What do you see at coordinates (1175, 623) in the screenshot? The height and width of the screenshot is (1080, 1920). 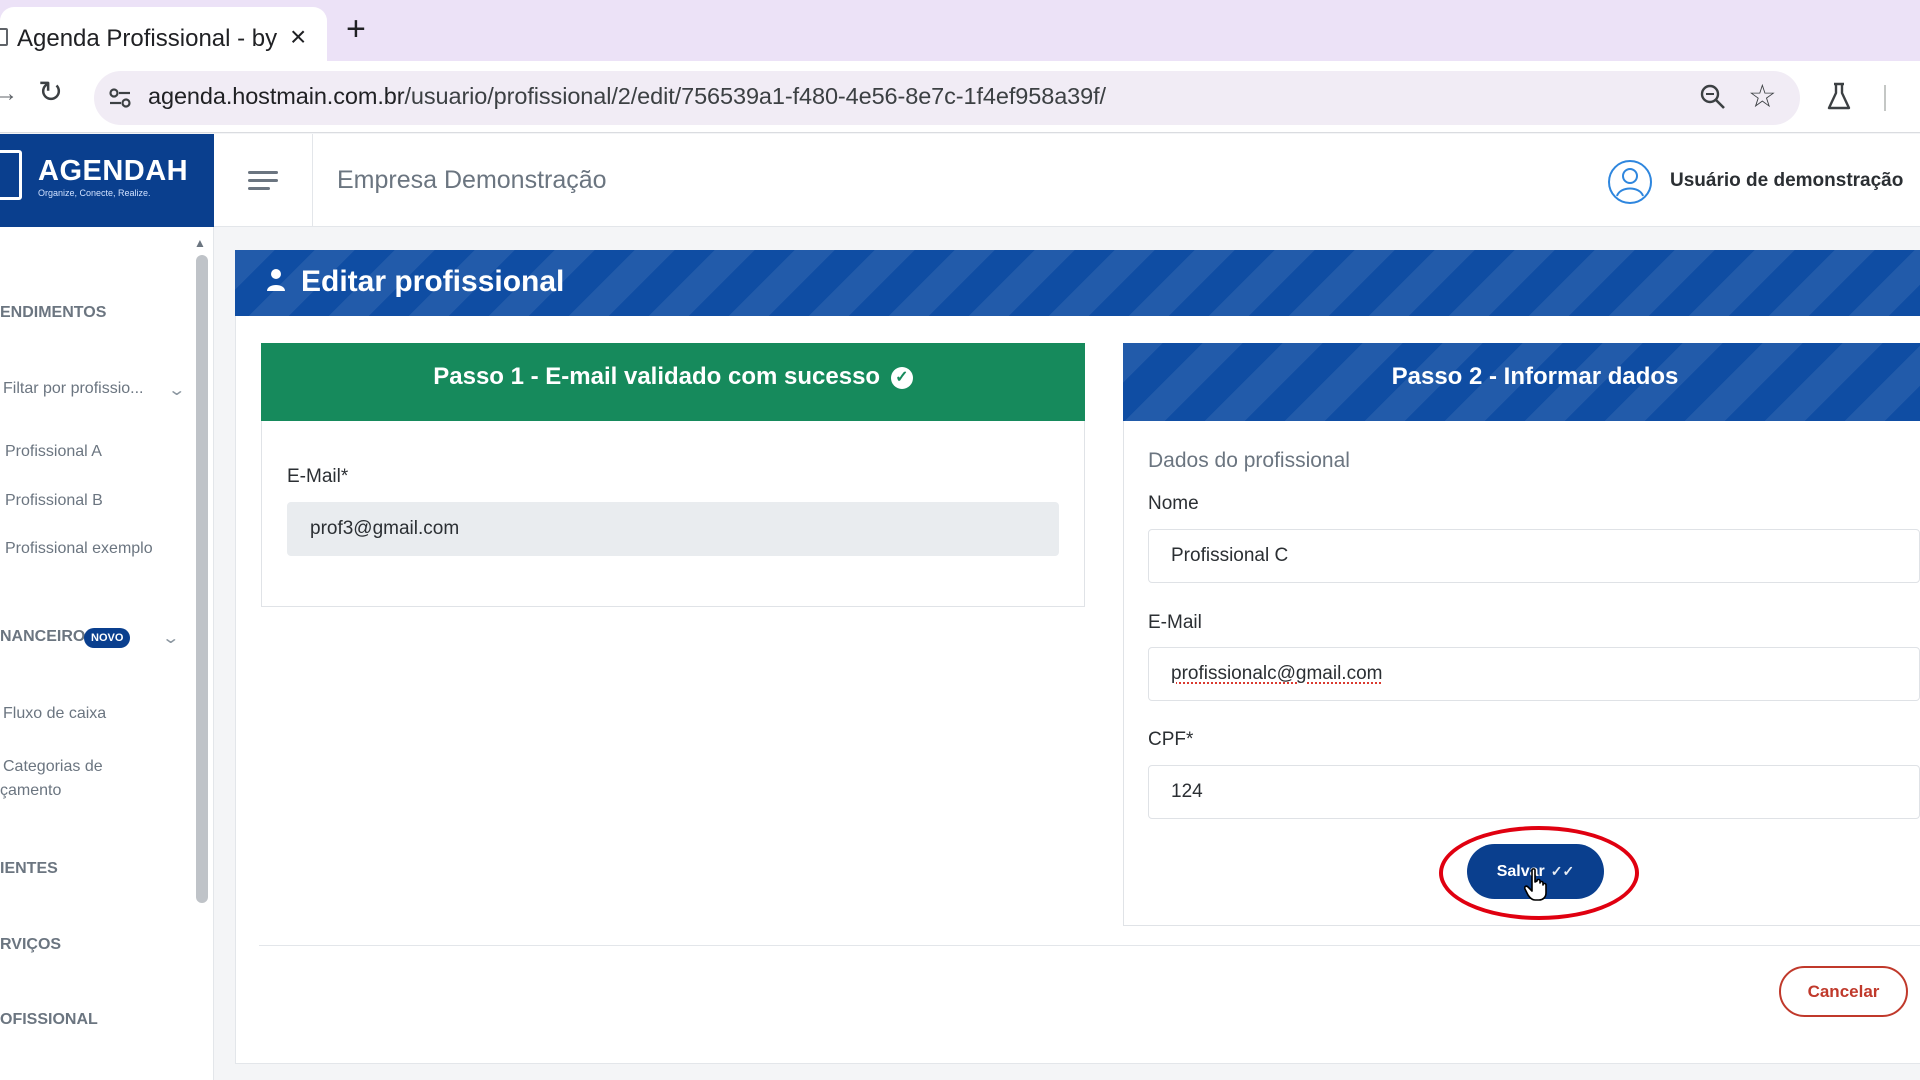 I see `email-label: E-Mail` at bounding box center [1175, 623].